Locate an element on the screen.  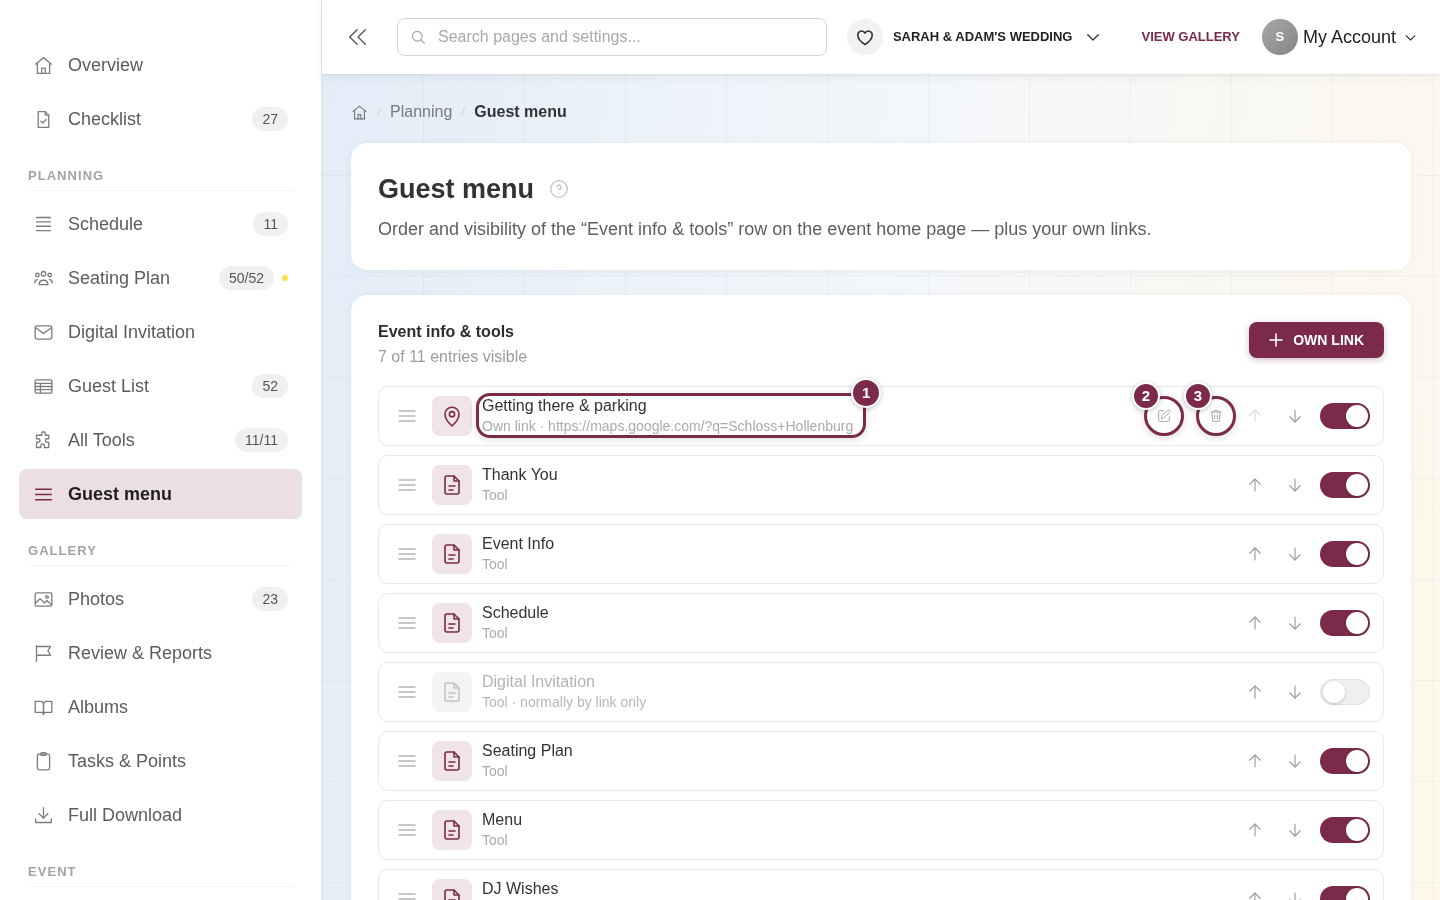
entry-title: Digital Invitation is located at coordinates (539, 682).